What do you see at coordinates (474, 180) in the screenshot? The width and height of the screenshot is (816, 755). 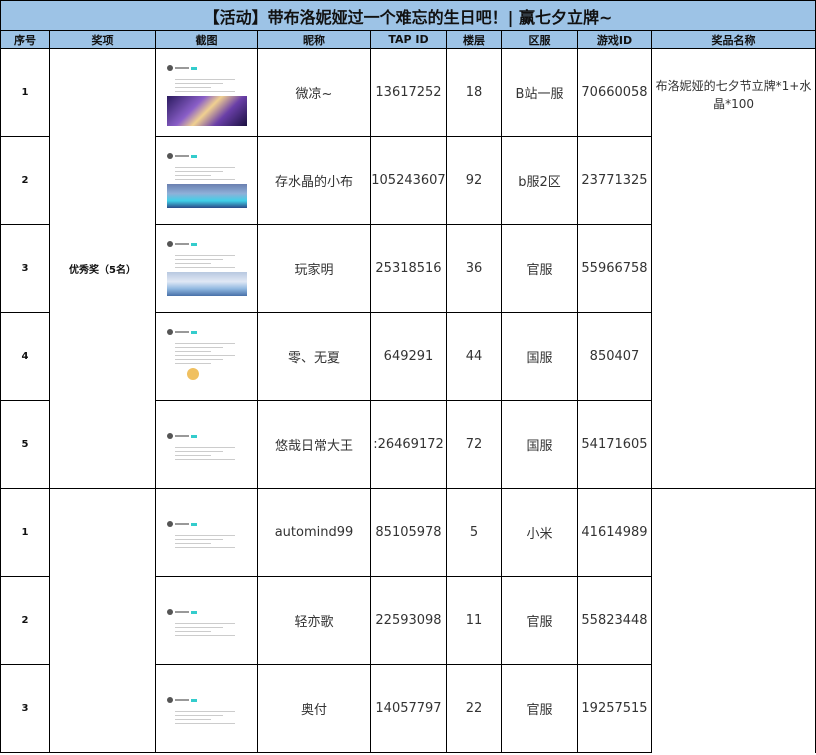 I see `floor-cell: 92` at bounding box center [474, 180].